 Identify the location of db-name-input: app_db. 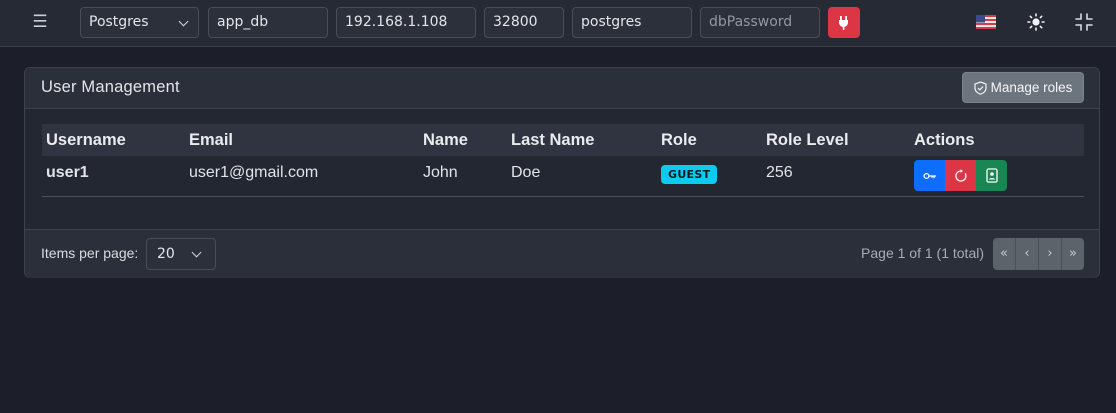
(268, 22).